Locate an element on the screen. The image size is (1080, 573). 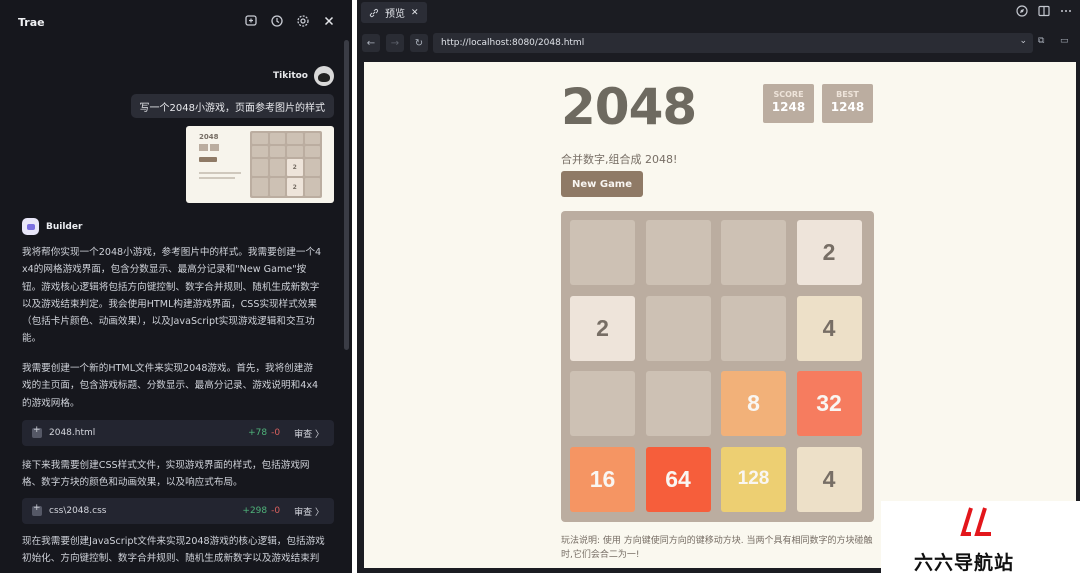
user-name: Tikitoo is located at coordinates (290, 76).